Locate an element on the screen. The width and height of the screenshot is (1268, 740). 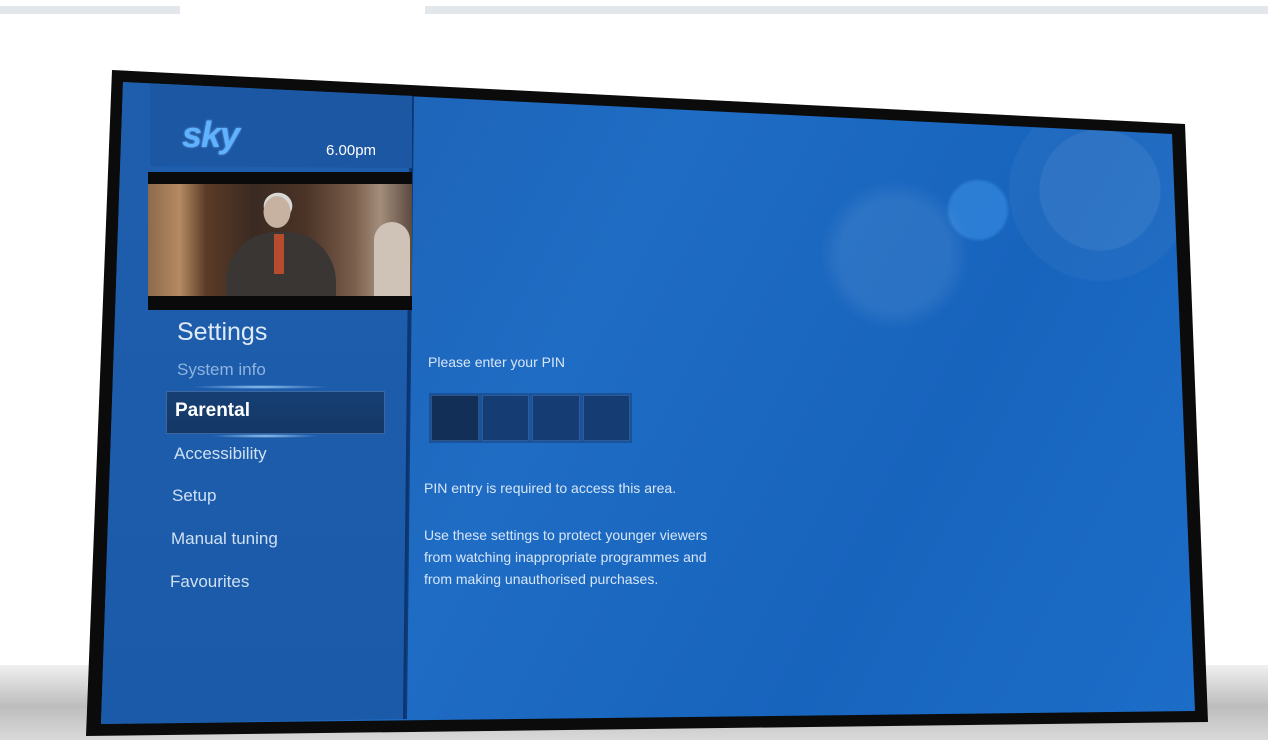
live-tv-preview is located at coordinates (280, 241).